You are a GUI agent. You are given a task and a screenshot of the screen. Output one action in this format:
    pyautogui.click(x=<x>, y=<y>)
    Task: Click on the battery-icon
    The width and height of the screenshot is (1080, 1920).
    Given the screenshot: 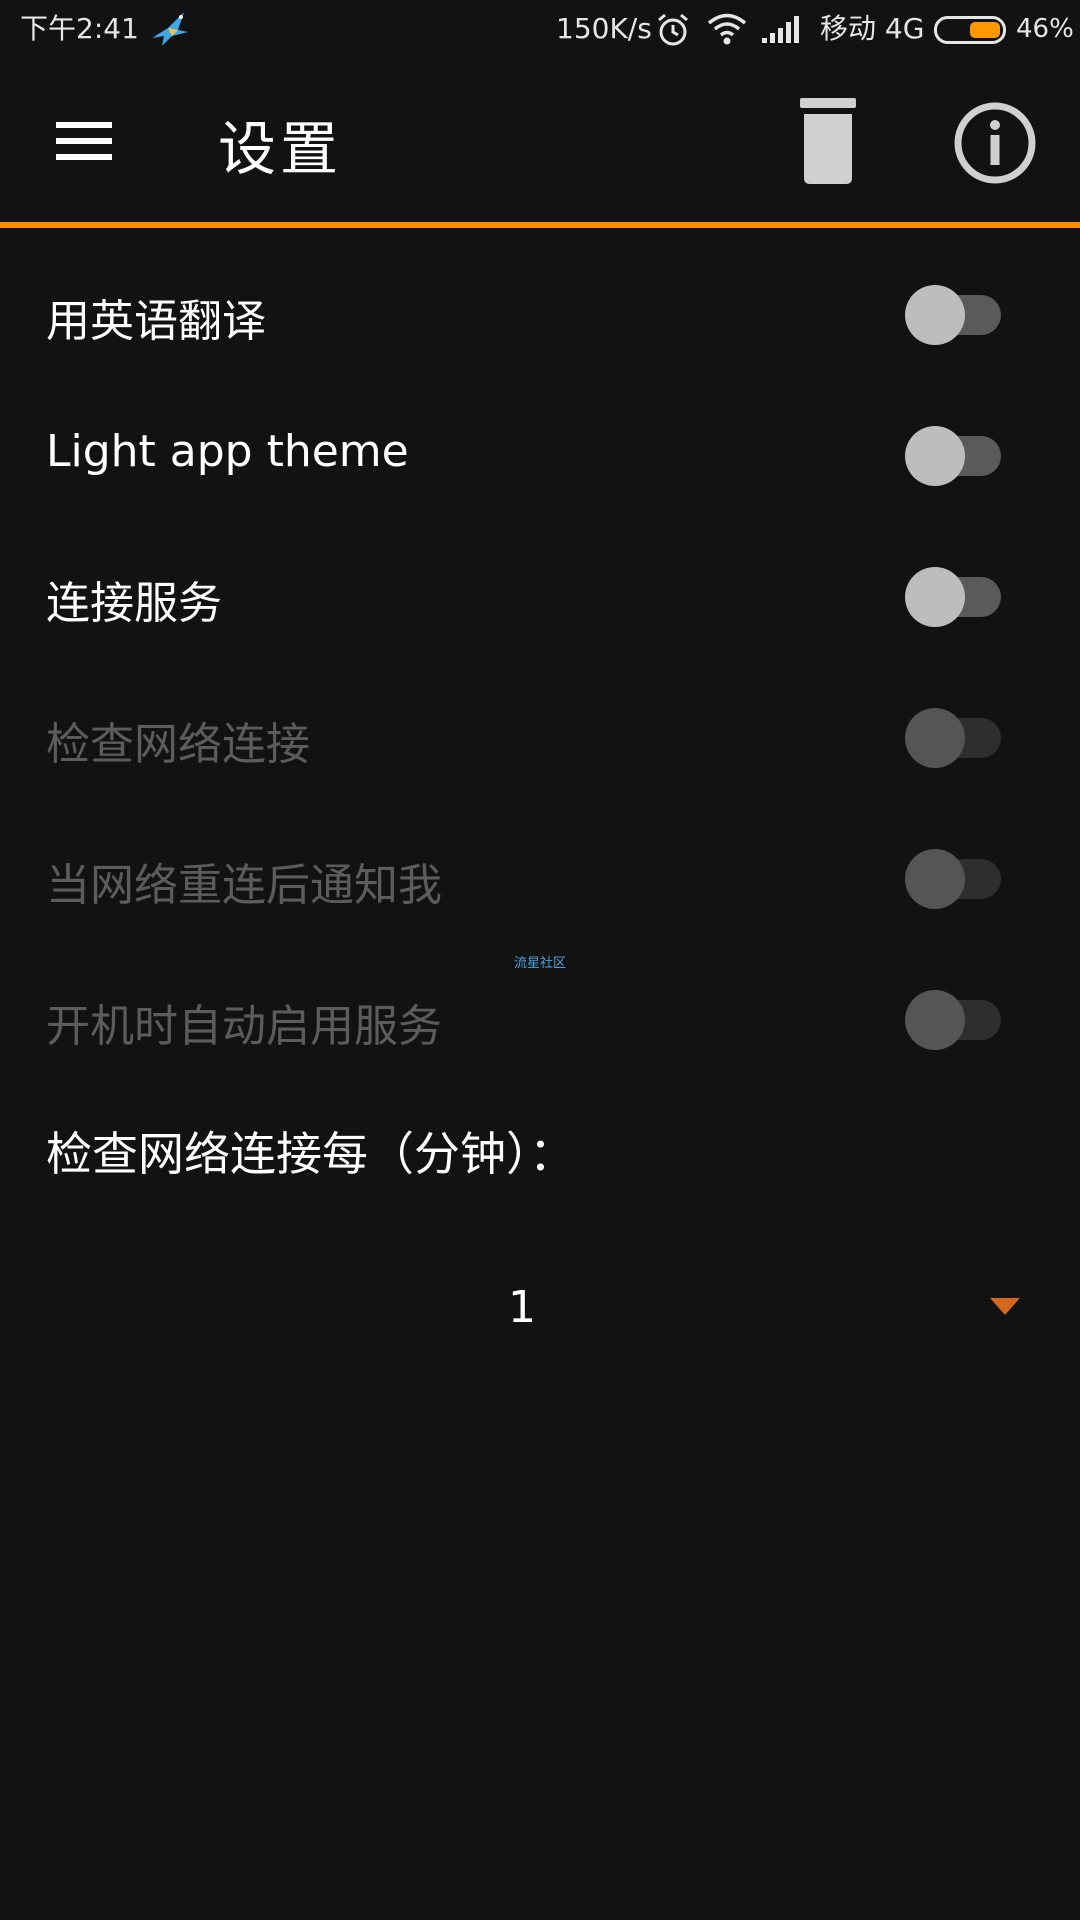 What is the action you would take?
    pyautogui.click(x=970, y=30)
    